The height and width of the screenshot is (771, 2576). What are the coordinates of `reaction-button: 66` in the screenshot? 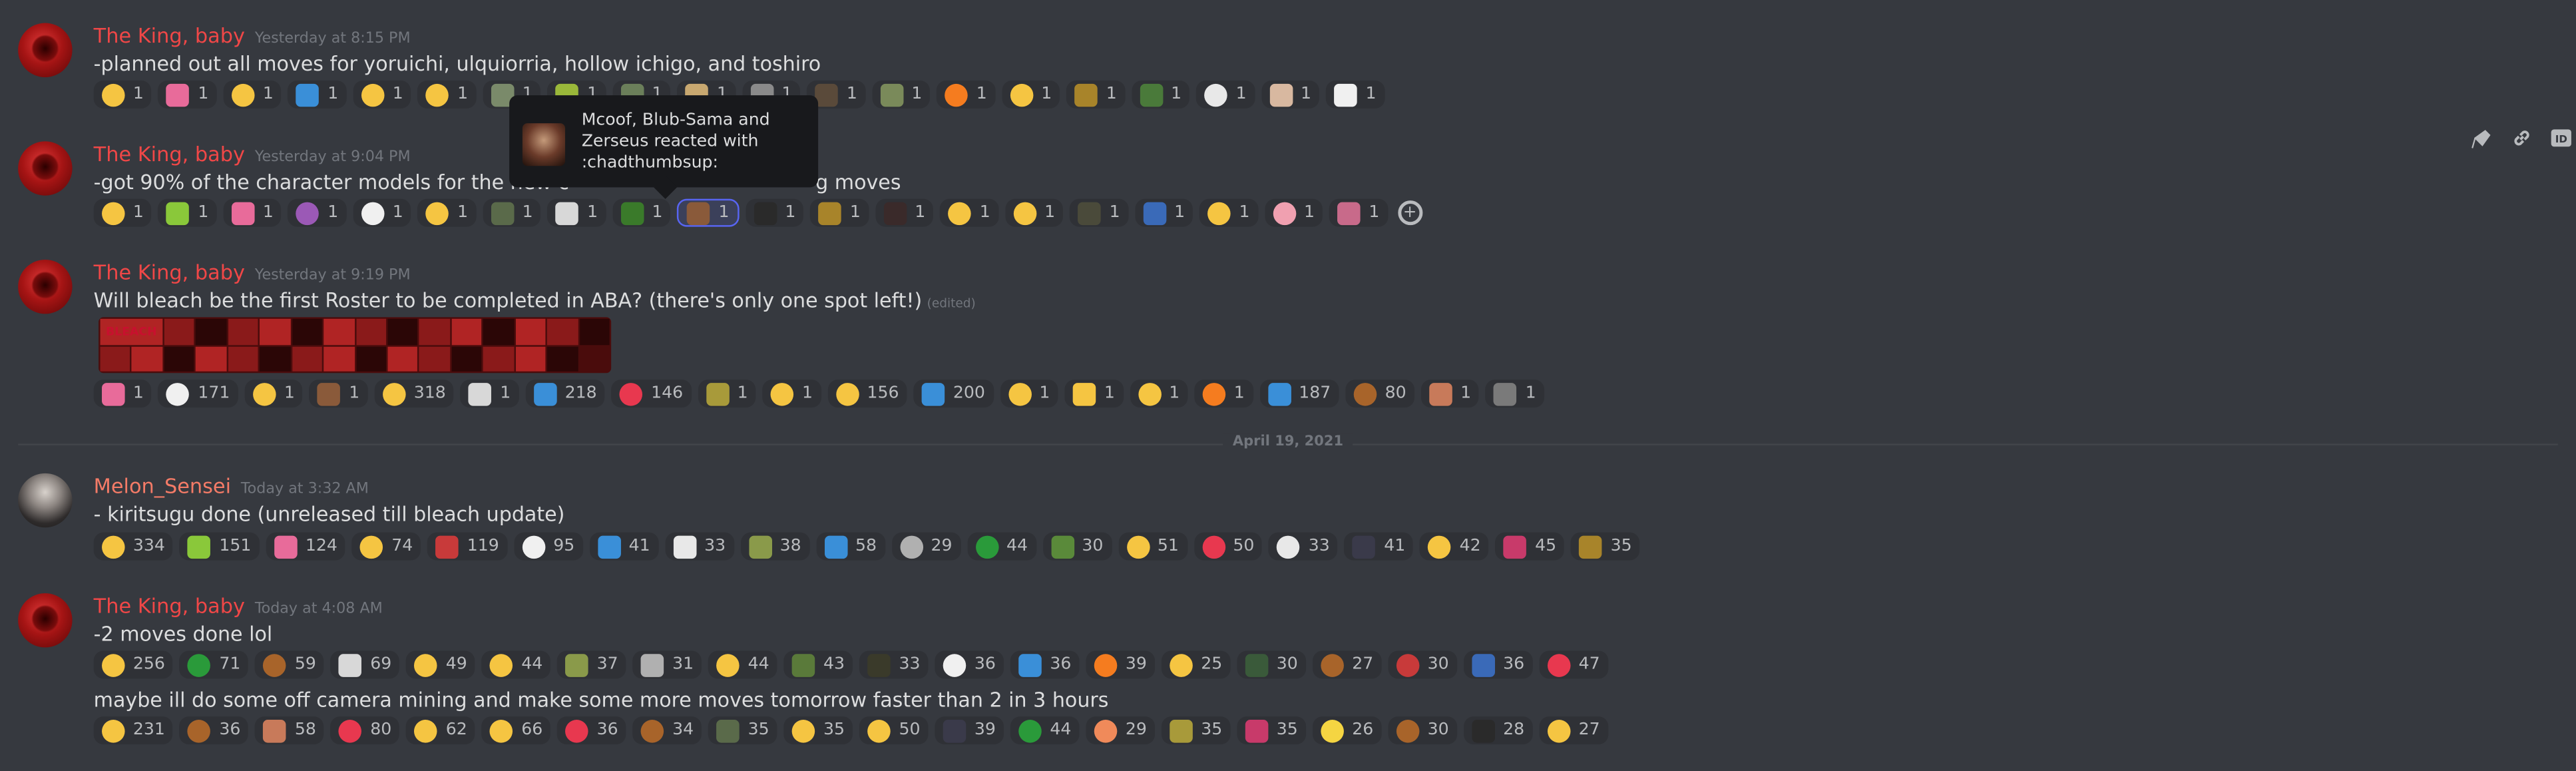 It's located at (516, 730).